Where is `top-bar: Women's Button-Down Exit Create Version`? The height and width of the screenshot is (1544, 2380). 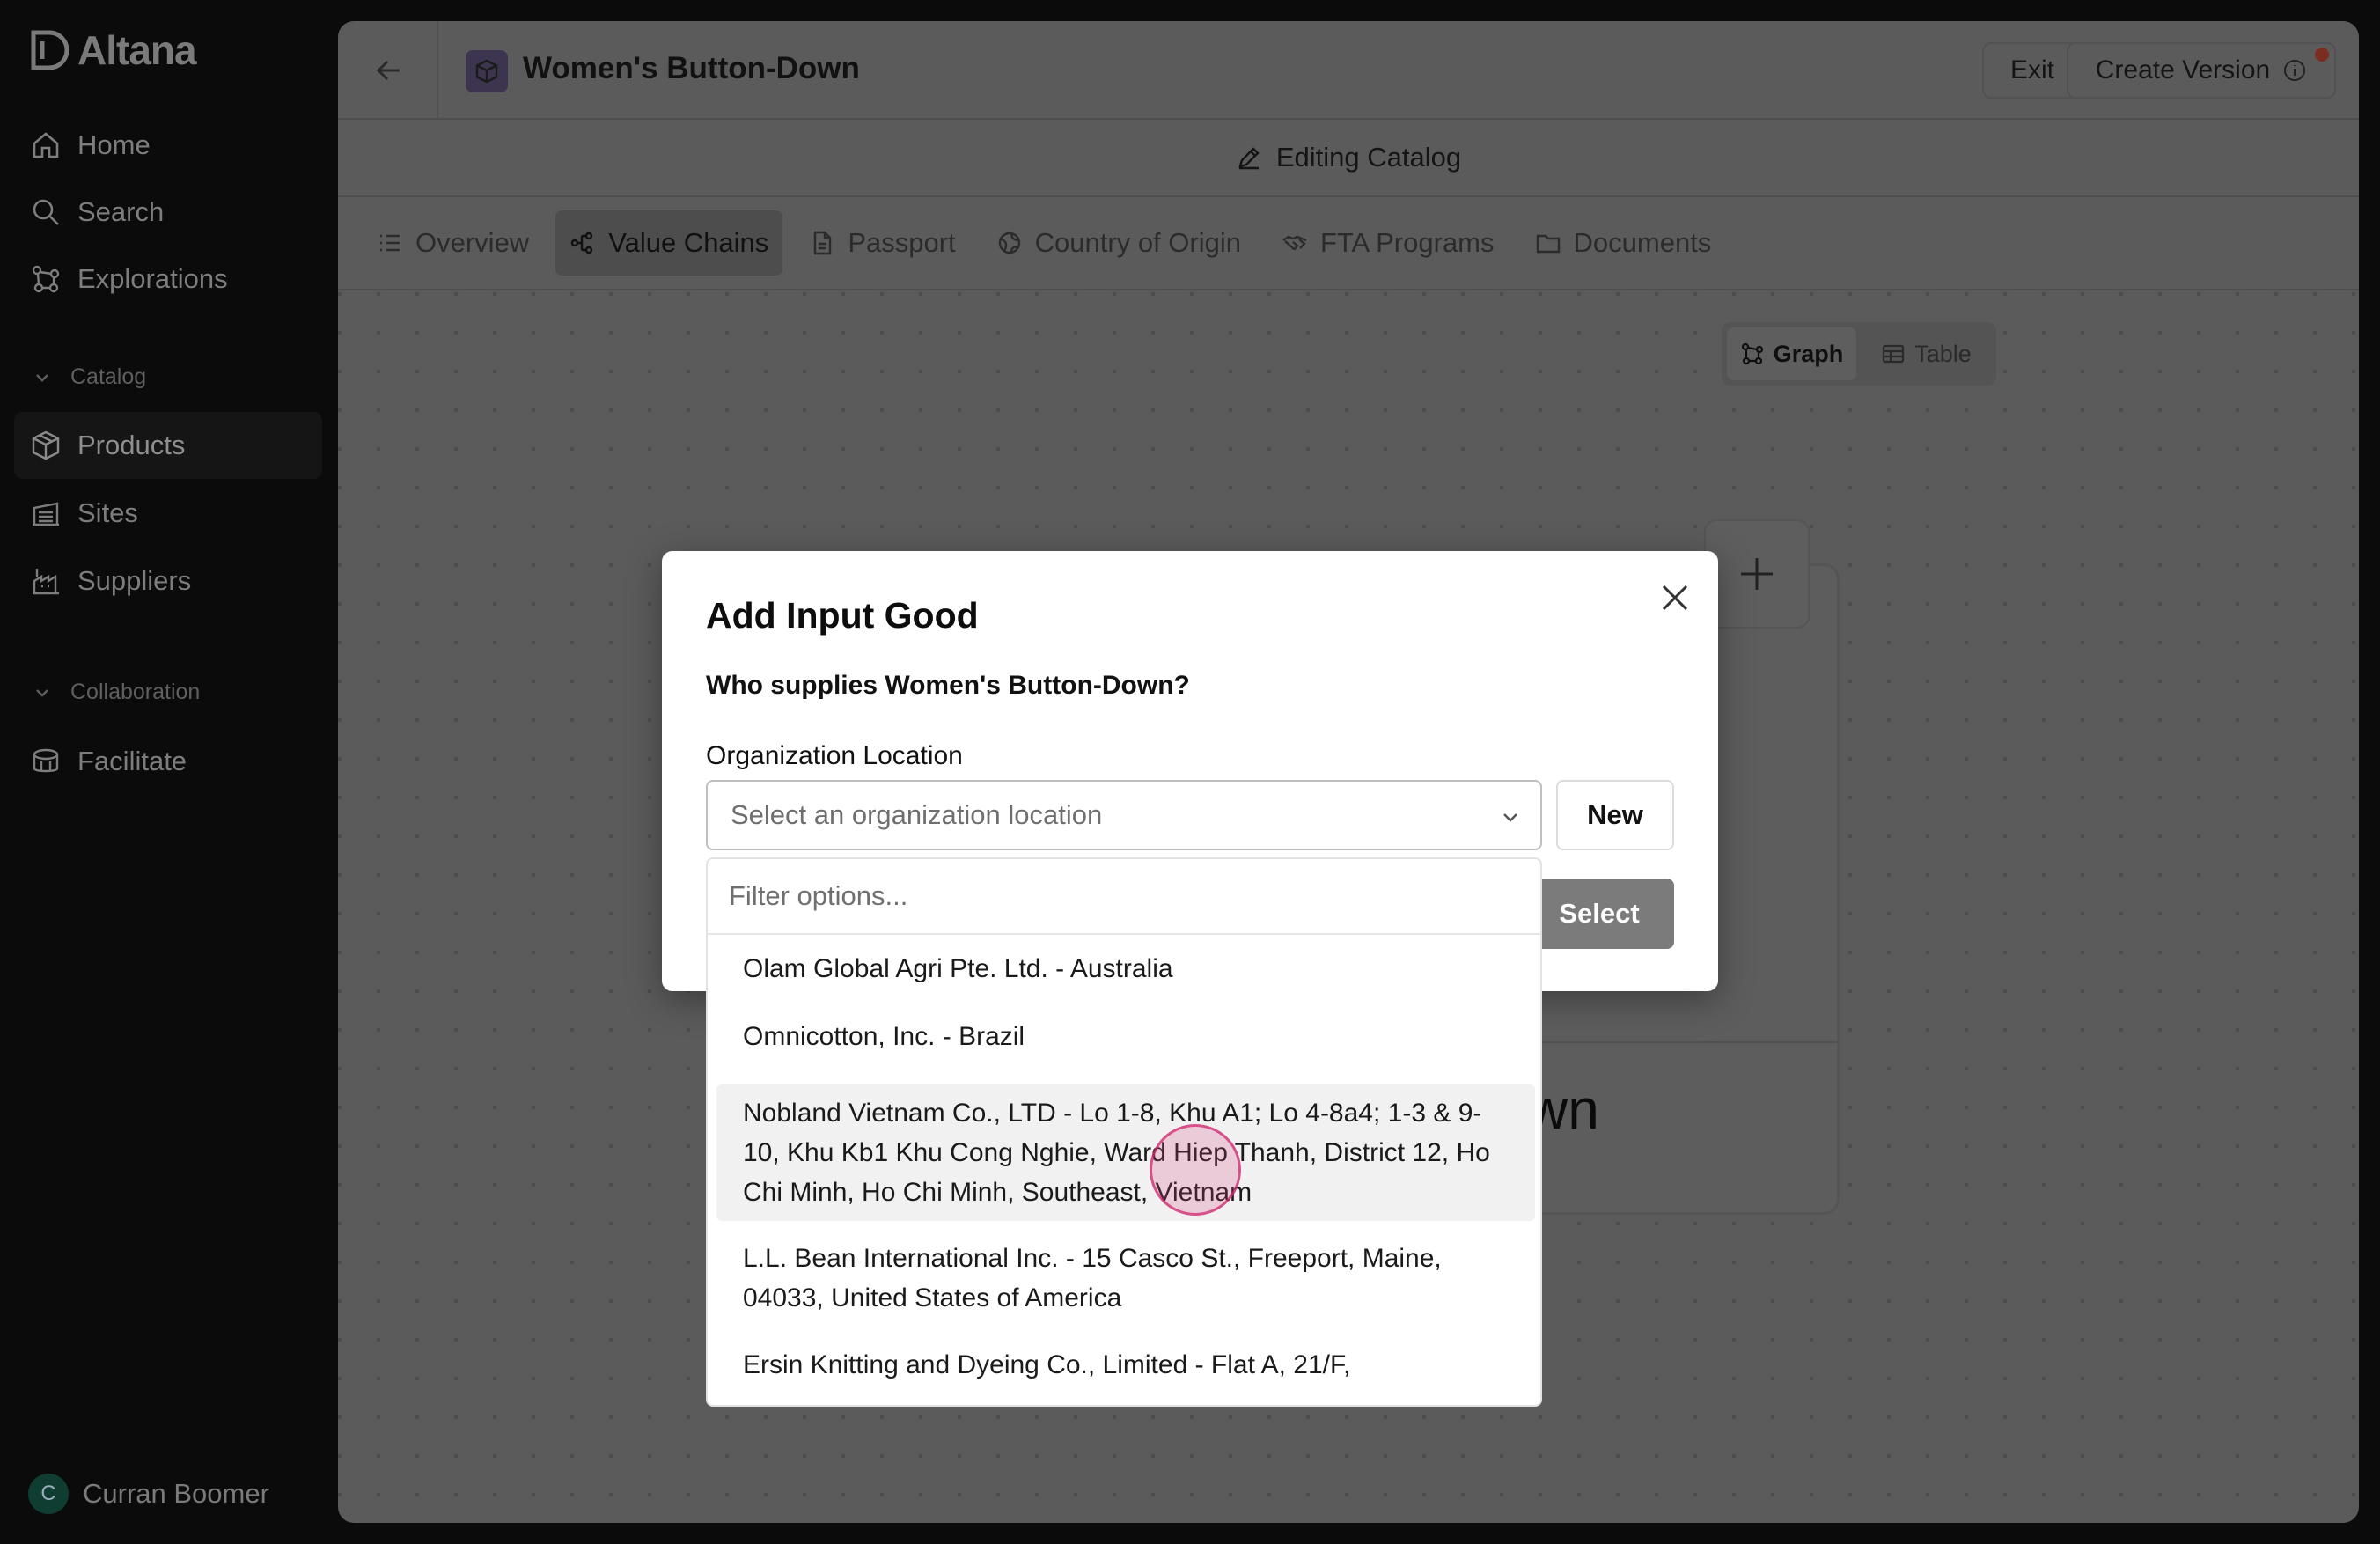 top-bar: Women's Button-Down Exit Create Version is located at coordinates (1348, 70).